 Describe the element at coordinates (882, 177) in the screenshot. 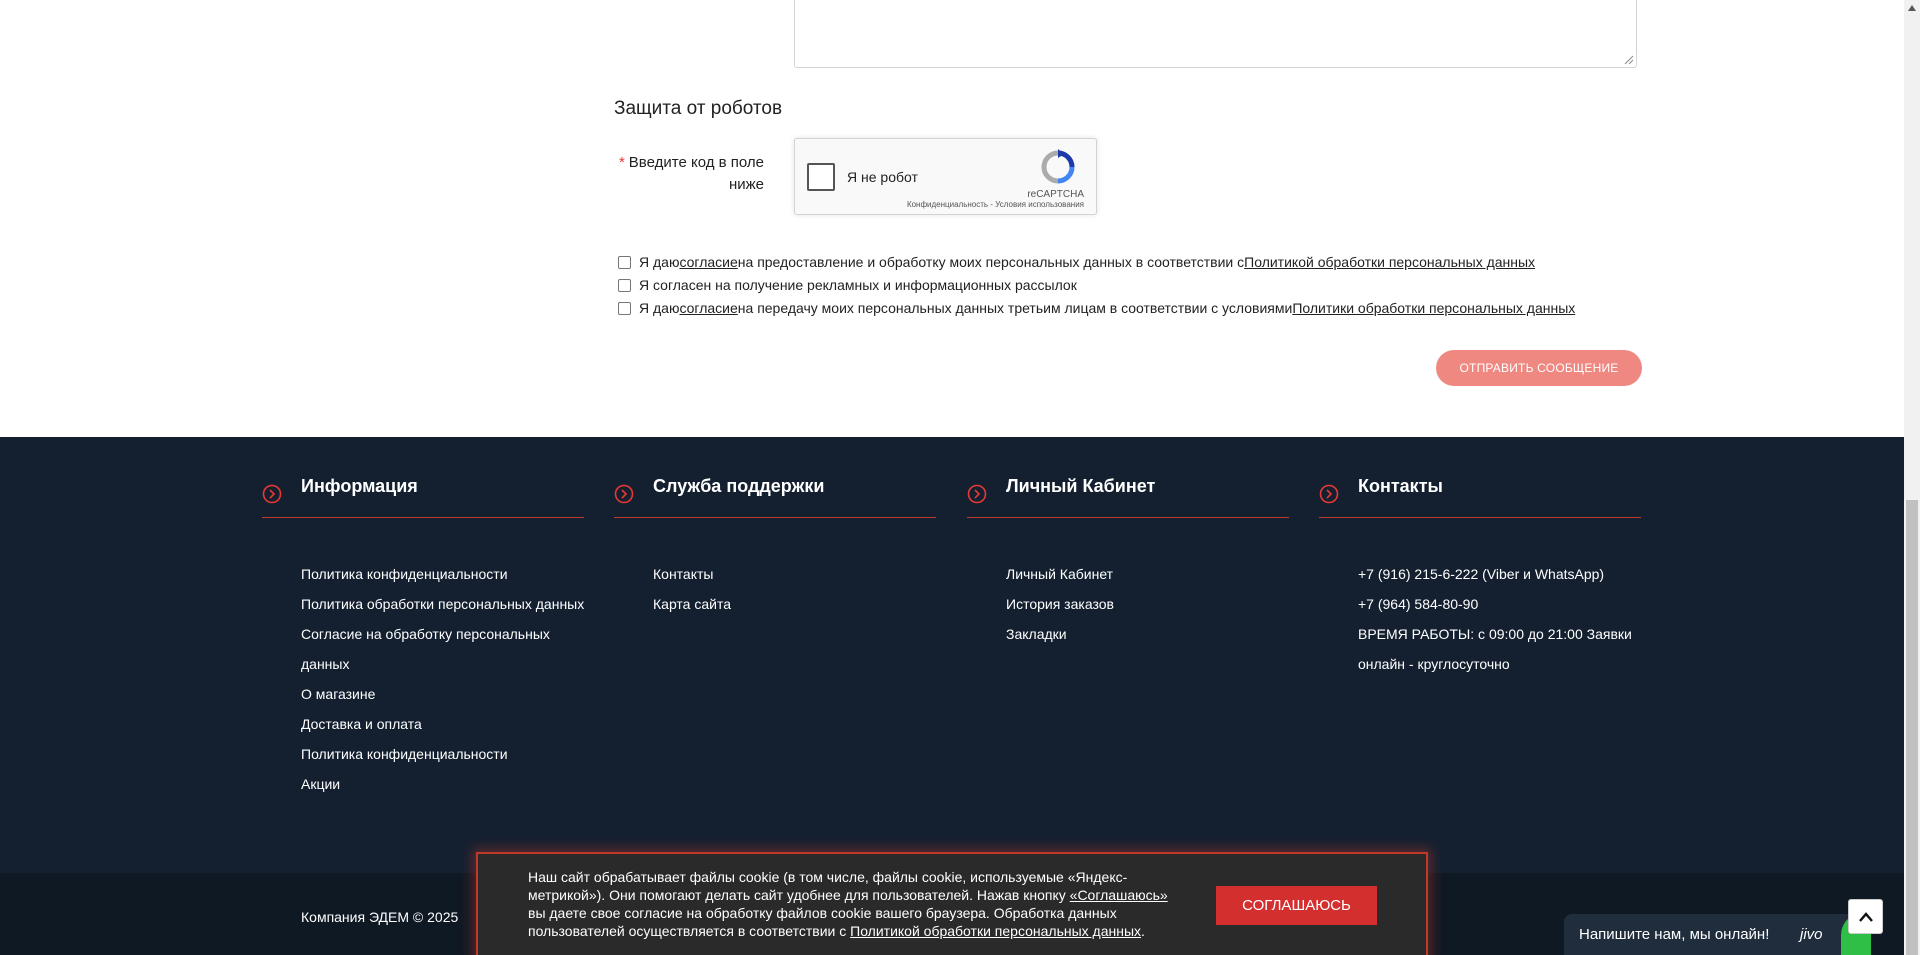

I see `recaptcha-checkbox-label: Я не робот` at that location.